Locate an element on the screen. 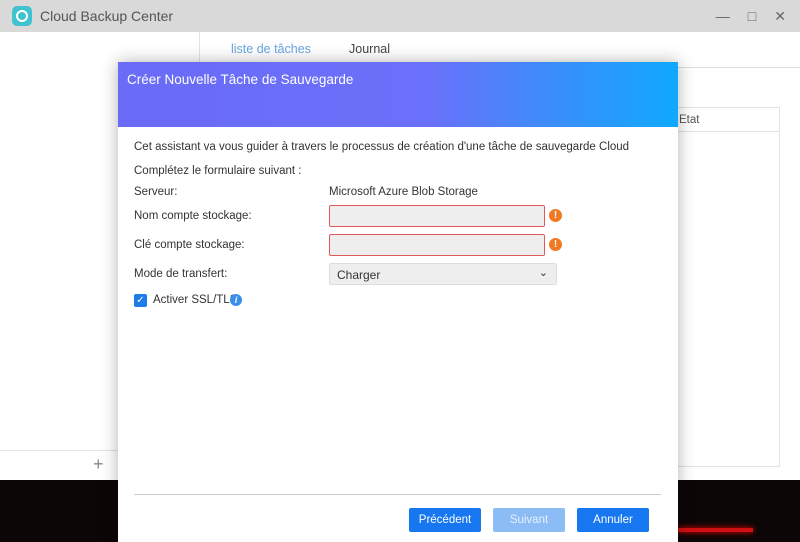 The width and height of the screenshot is (800, 542). column-header-state: Etat is located at coordinates (726, 120).